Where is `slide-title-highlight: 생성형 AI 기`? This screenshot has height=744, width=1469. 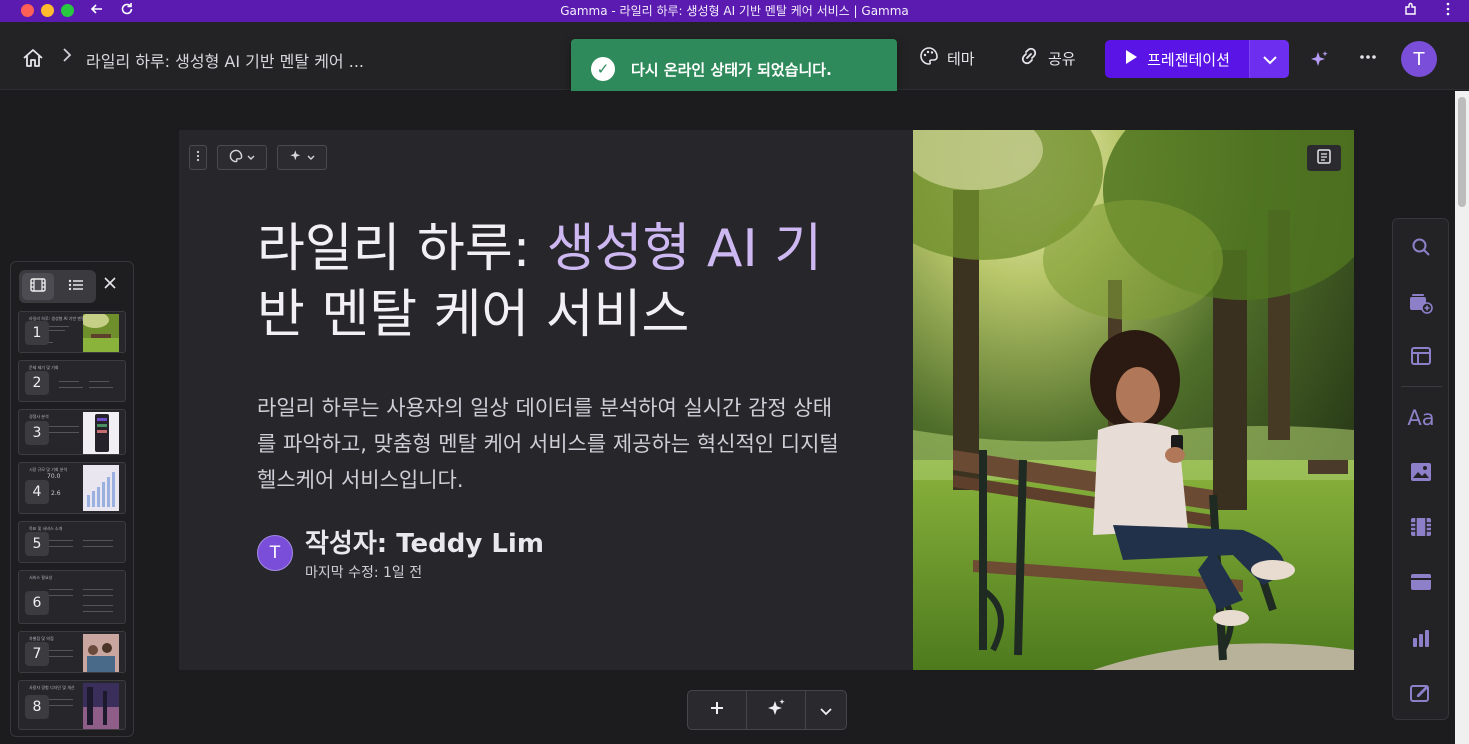 slide-title-highlight: 생성형 AI 기 is located at coordinates (684, 249).